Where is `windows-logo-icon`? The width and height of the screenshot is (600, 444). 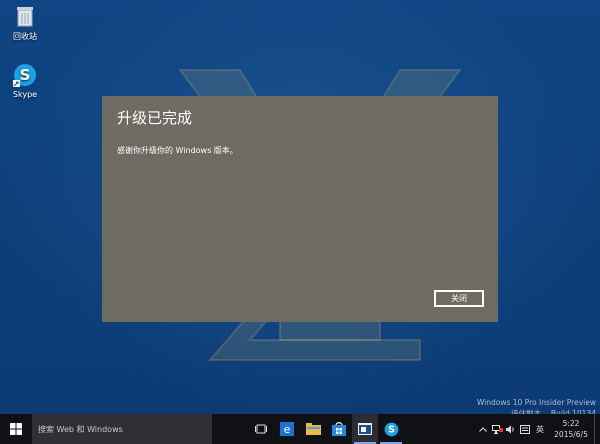
windows-logo-icon is located at coordinates (16, 429).